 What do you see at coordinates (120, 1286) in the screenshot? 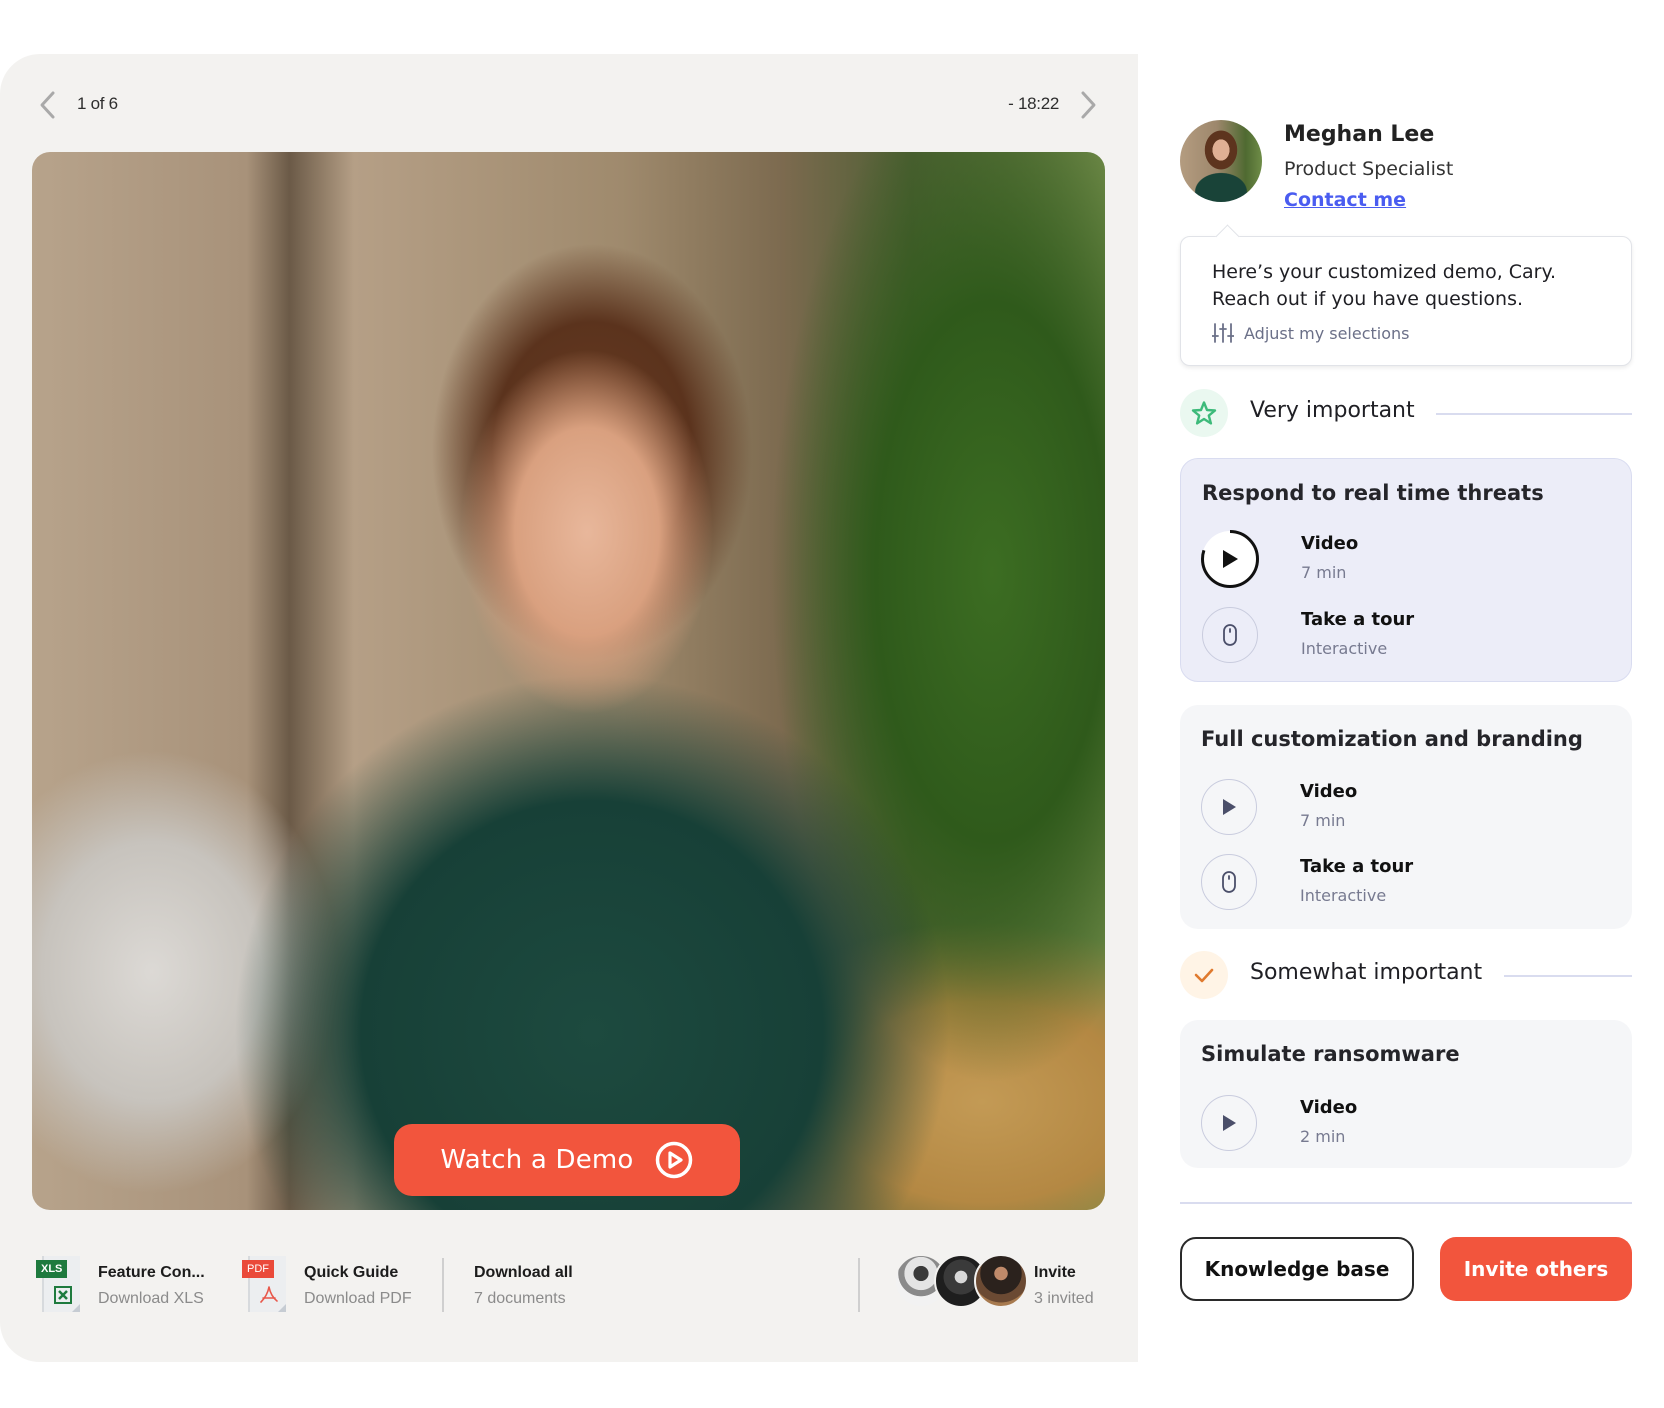
I see `download-xls-item: XLS Feature Con... Download XLS` at bounding box center [120, 1286].